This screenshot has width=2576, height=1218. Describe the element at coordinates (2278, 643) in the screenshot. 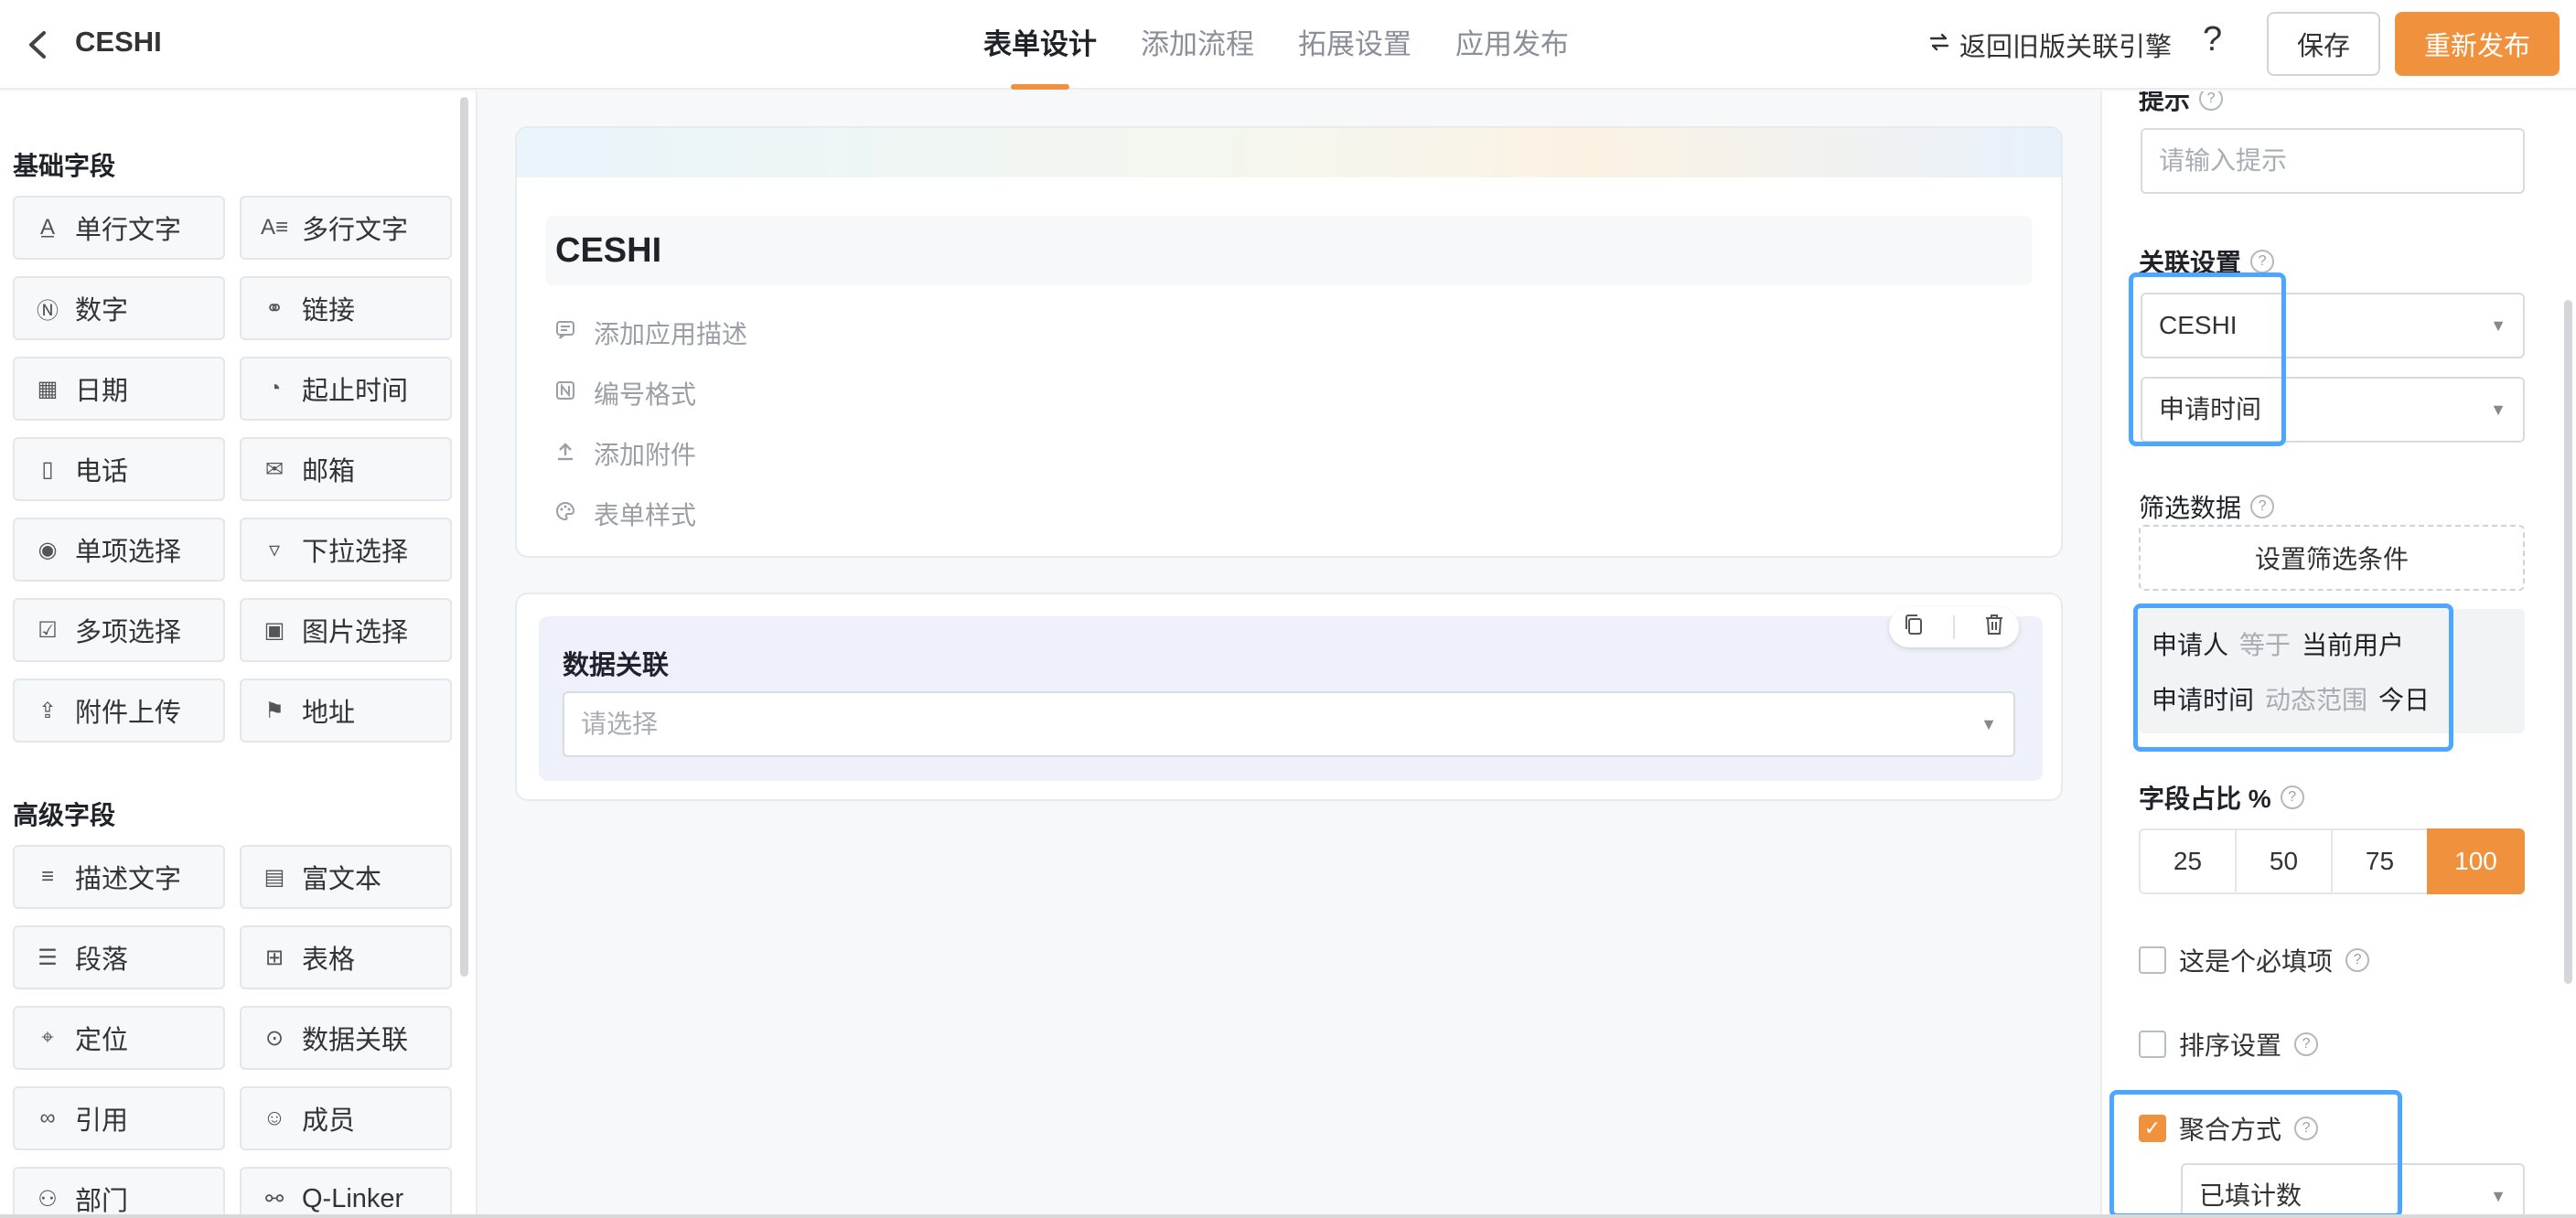

I see `filter-condition: 申请人 等于 当前用户` at that location.